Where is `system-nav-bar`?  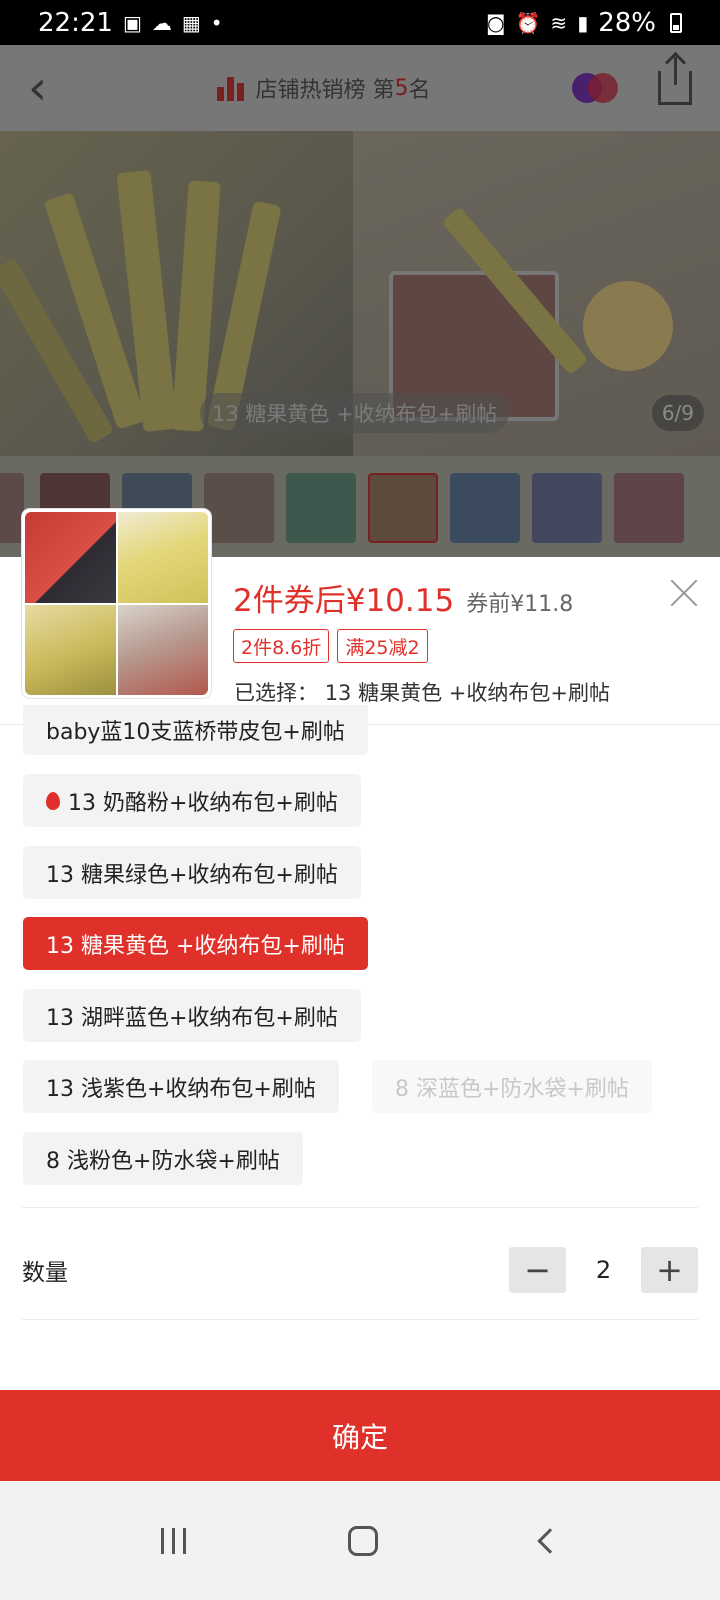 system-nav-bar is located at coordinates (360, 1540).